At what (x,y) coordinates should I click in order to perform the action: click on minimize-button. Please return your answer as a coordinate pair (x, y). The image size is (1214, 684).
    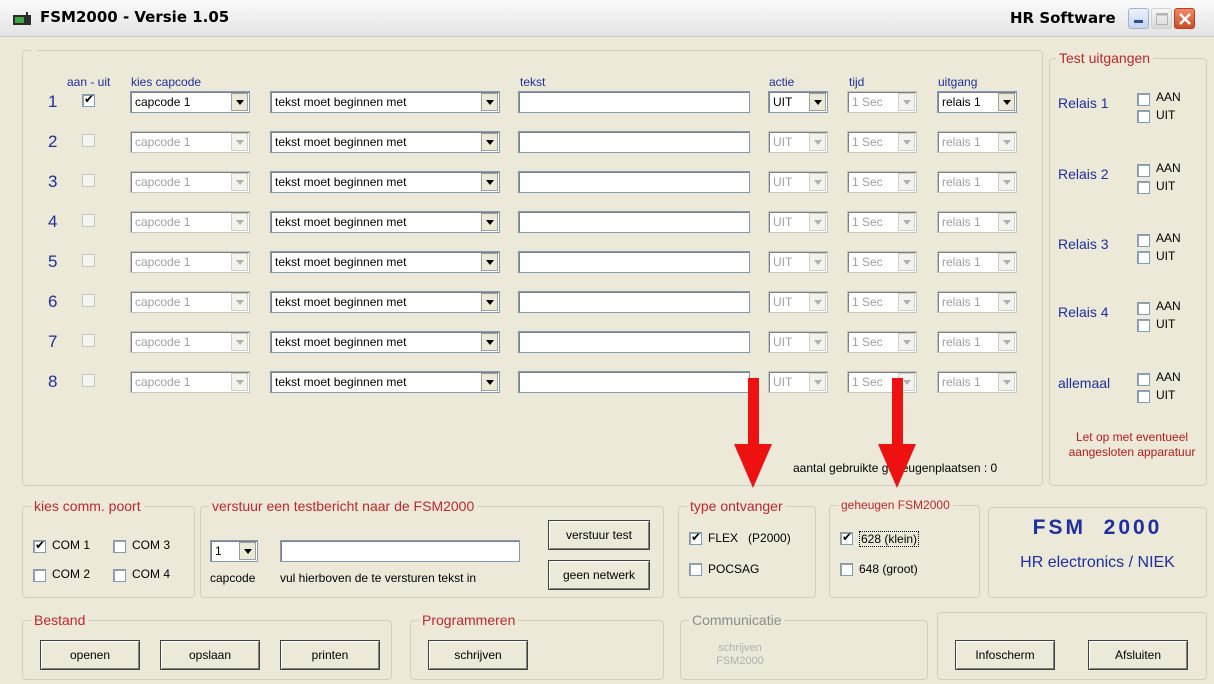
    Looking at the image, I should click on (1138, 18).